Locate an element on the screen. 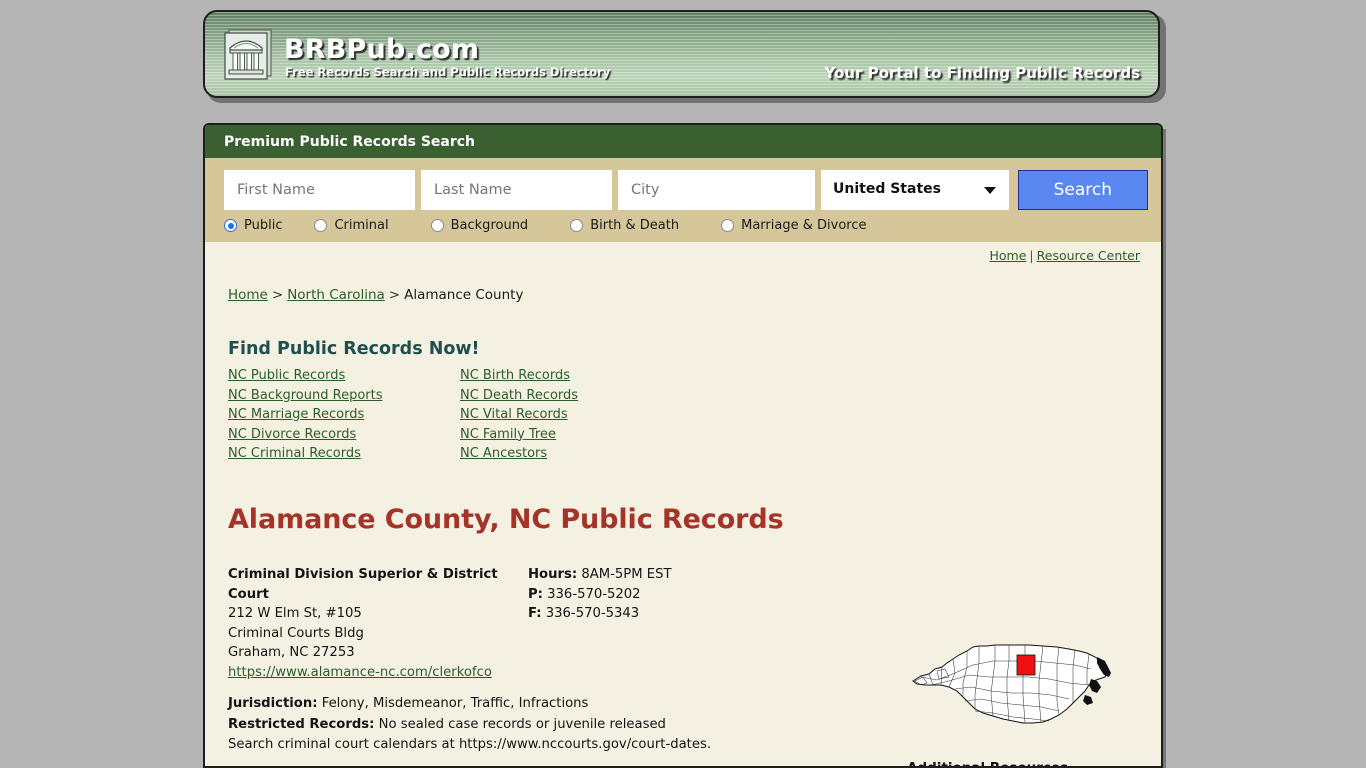 Image resolution: width=1366 pixels, height=768 pixels. radio-birth-death: Birth & Death is located at coordinates (624, 225).